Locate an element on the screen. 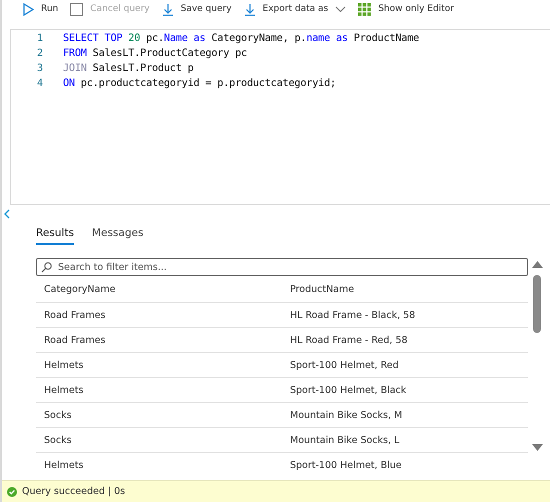 The width and height of the screenshot is (550, 502). toolbar-button: Run is located at coordinates (40, 9).